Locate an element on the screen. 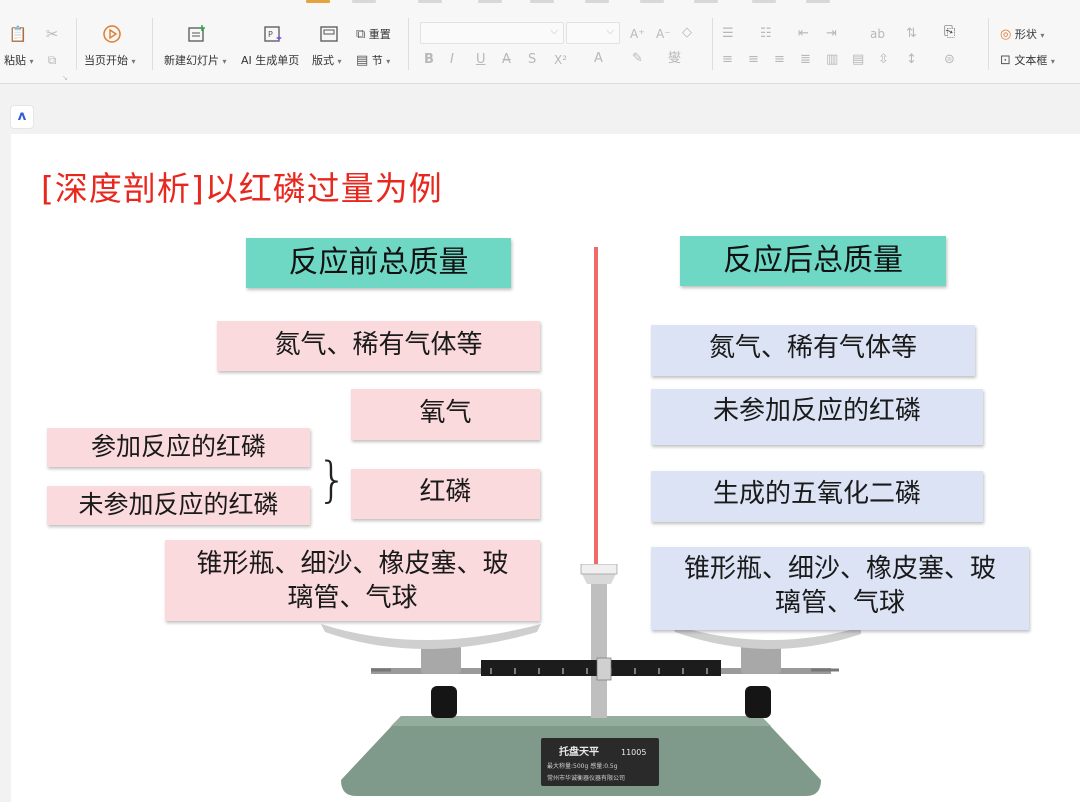 Image resolution: width=1080 pixels, height=802 pixels. highlight-icon: ✎ is located at coordinates (637, 59).